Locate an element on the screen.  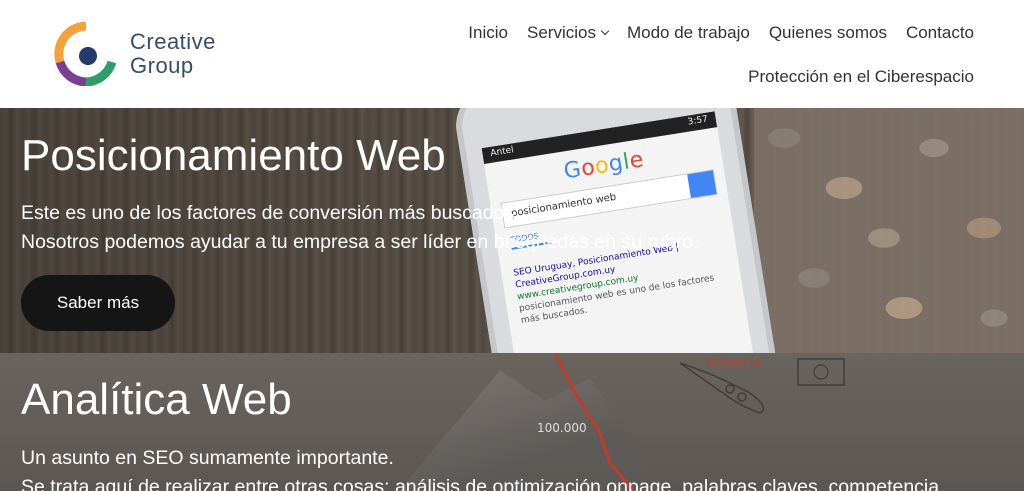
nav-label: Quienes somos is located at coordinates (827, 32).